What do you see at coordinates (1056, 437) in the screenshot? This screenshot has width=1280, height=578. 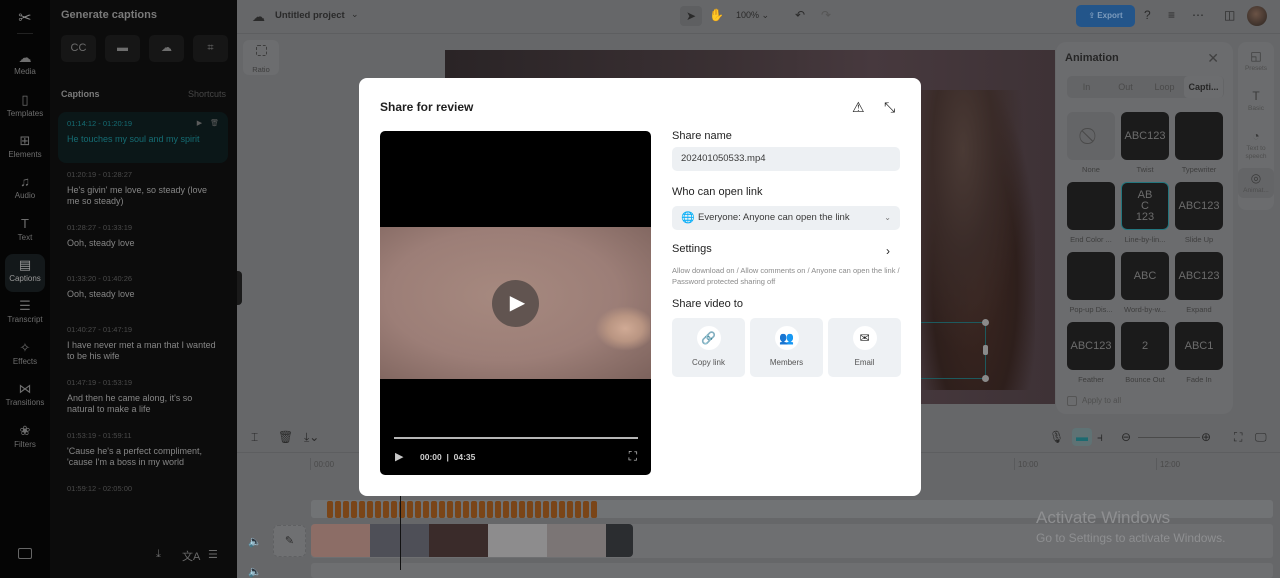 I see `microphone-icon: 🎙` at bounding box center [1056, 437].